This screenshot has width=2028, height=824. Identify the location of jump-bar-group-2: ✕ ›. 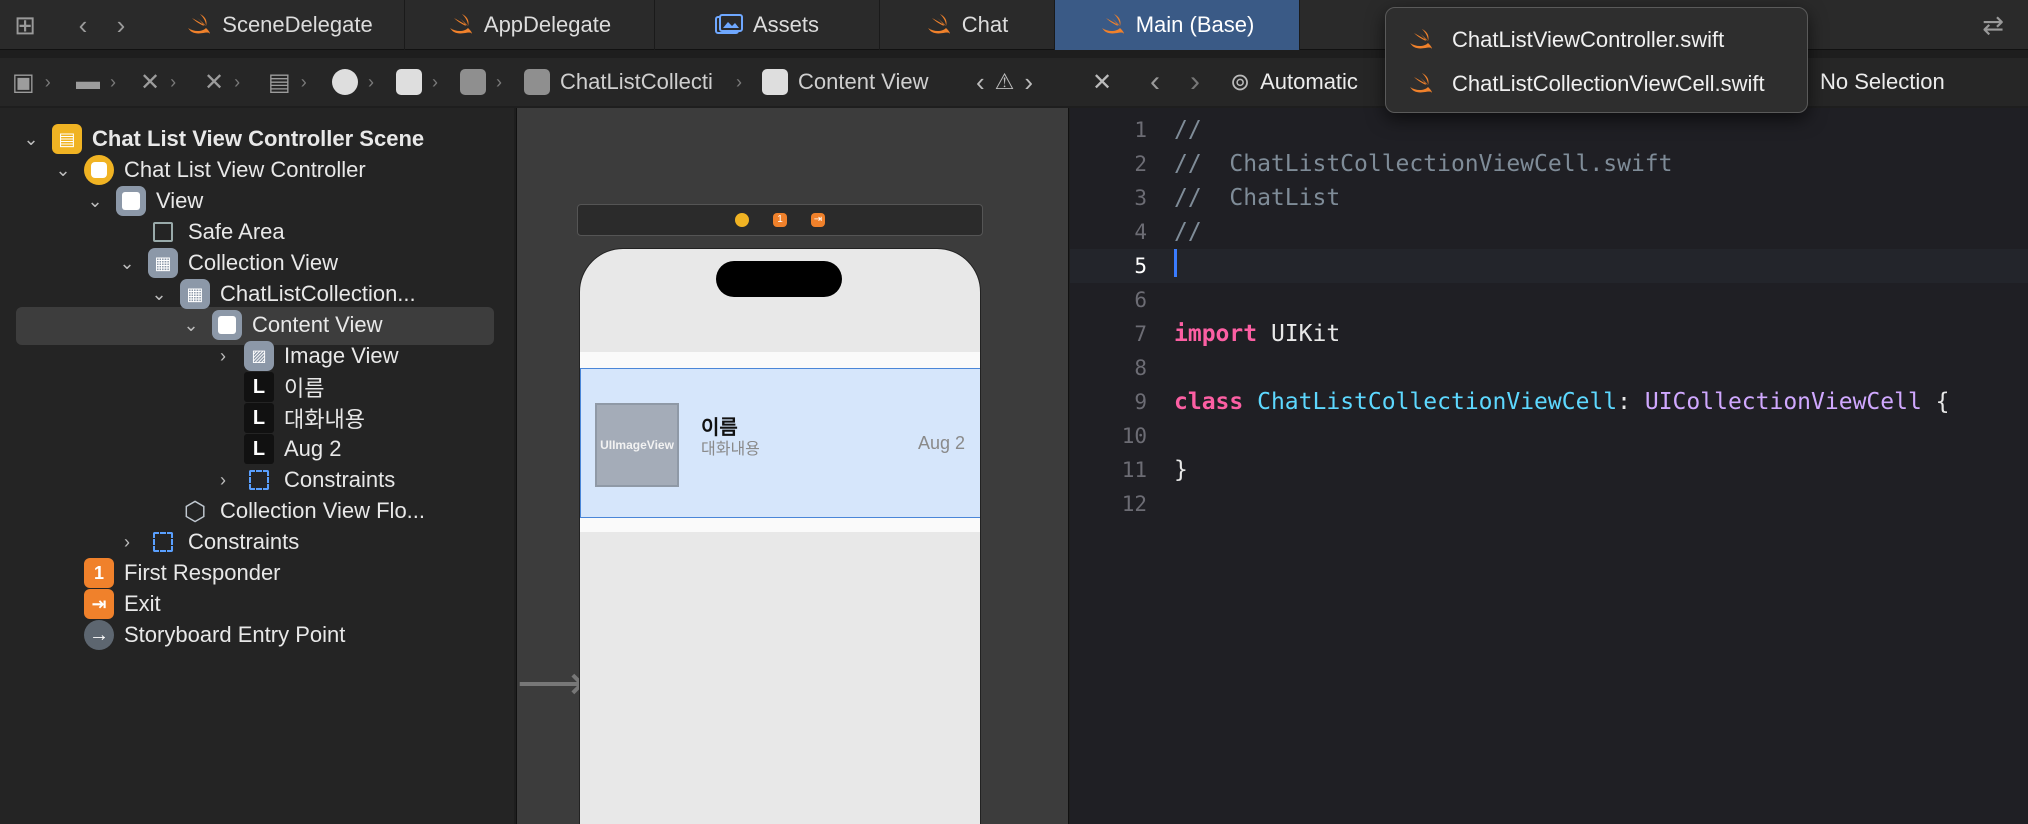
(222, 82).